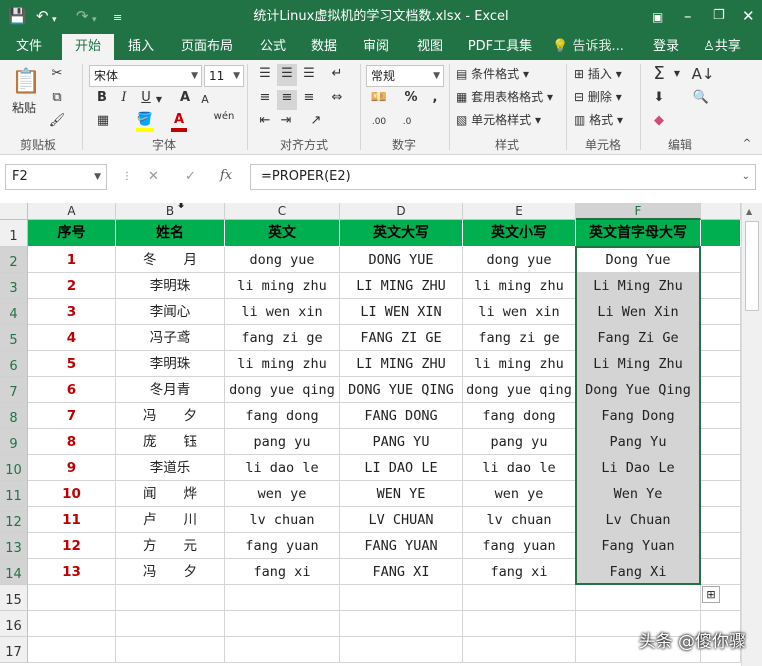 The height and width of the screenshot is (666, 762). I want to click on cell-a9: 8, so click(72, 442).